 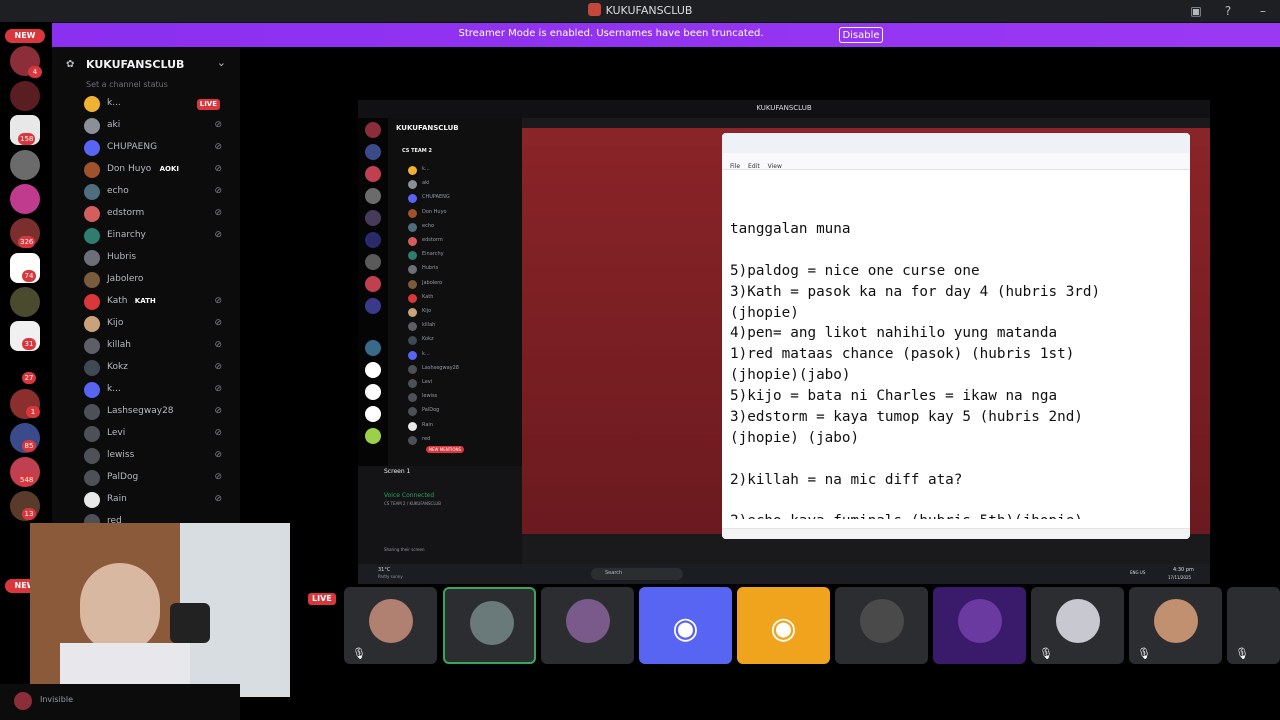 I want to click on voice-member: Lashsegway28 ⊘, so click(x=159, y=412).